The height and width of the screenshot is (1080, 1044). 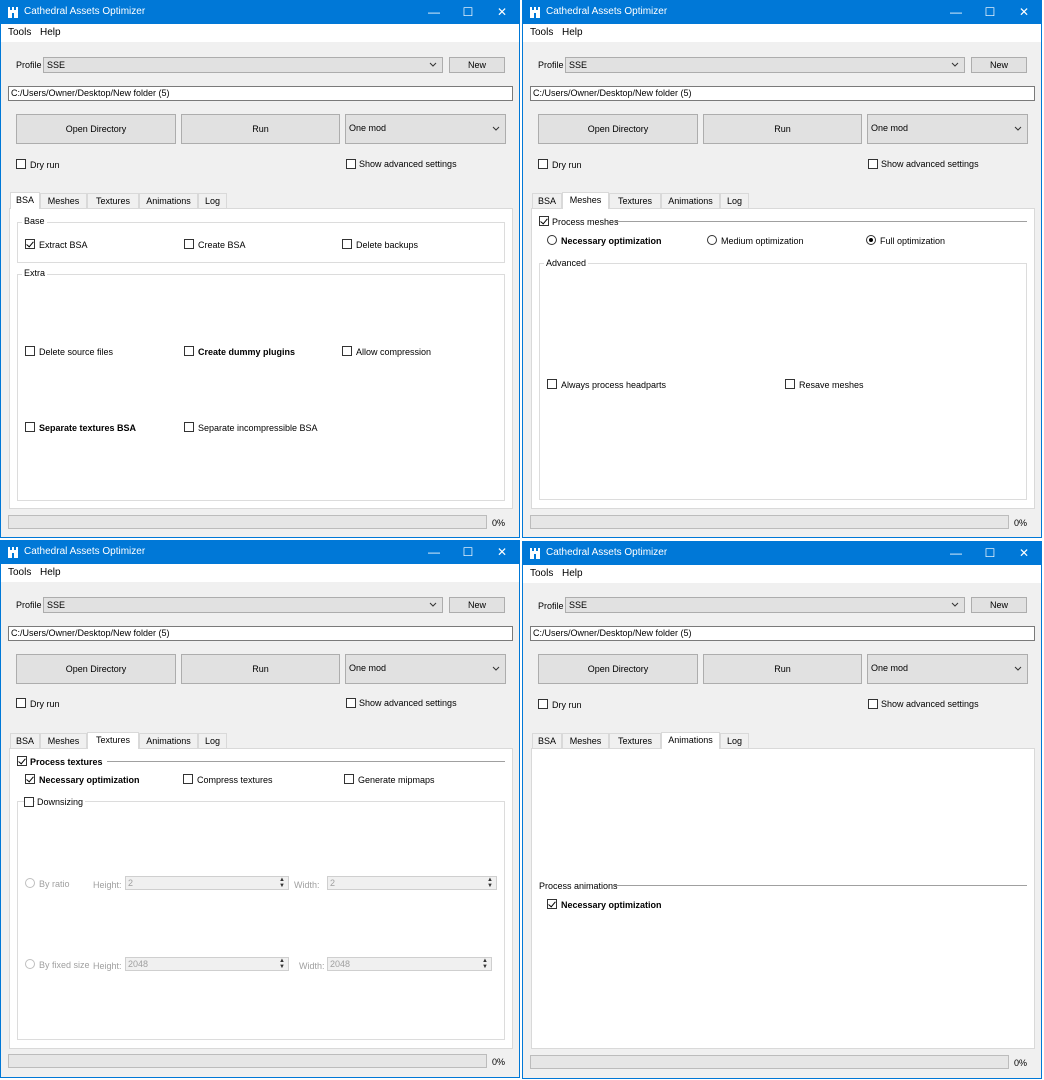 I want to click on headparts-checkbox, so click(x=552, y=384).